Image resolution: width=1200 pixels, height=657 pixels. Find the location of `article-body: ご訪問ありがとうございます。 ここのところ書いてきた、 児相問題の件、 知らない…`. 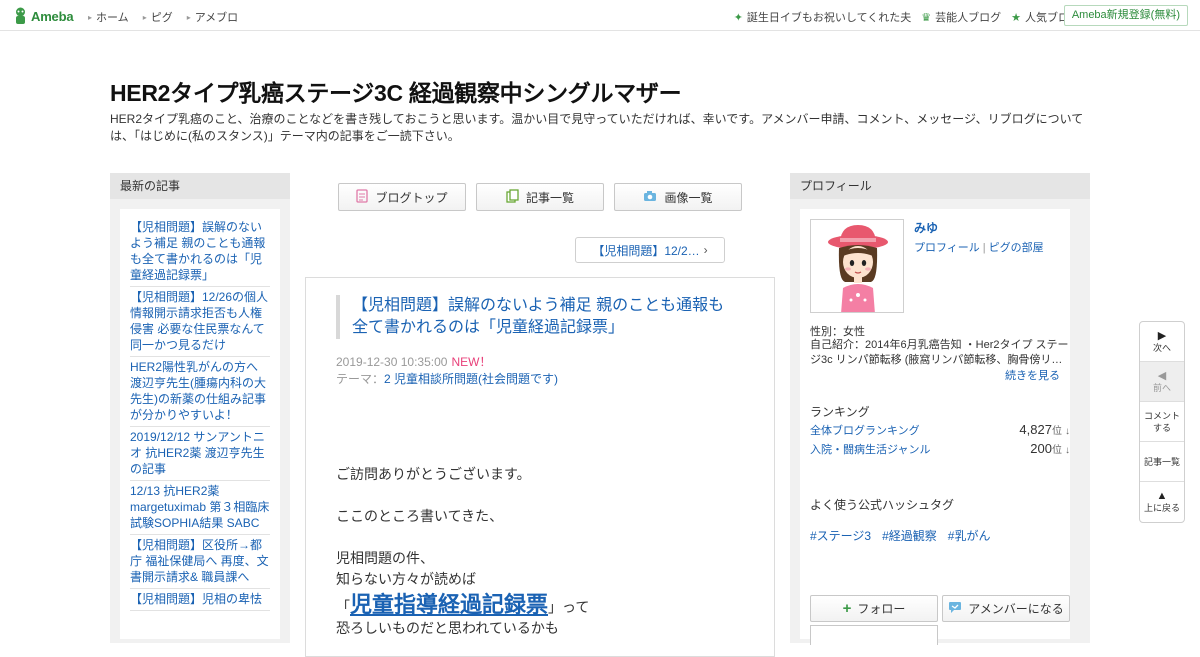

article-body: ご訪問ありがとうございます。 ここのところ書いてきた、 児相問題の件、 知らない… is located at coordinates (462, 551).